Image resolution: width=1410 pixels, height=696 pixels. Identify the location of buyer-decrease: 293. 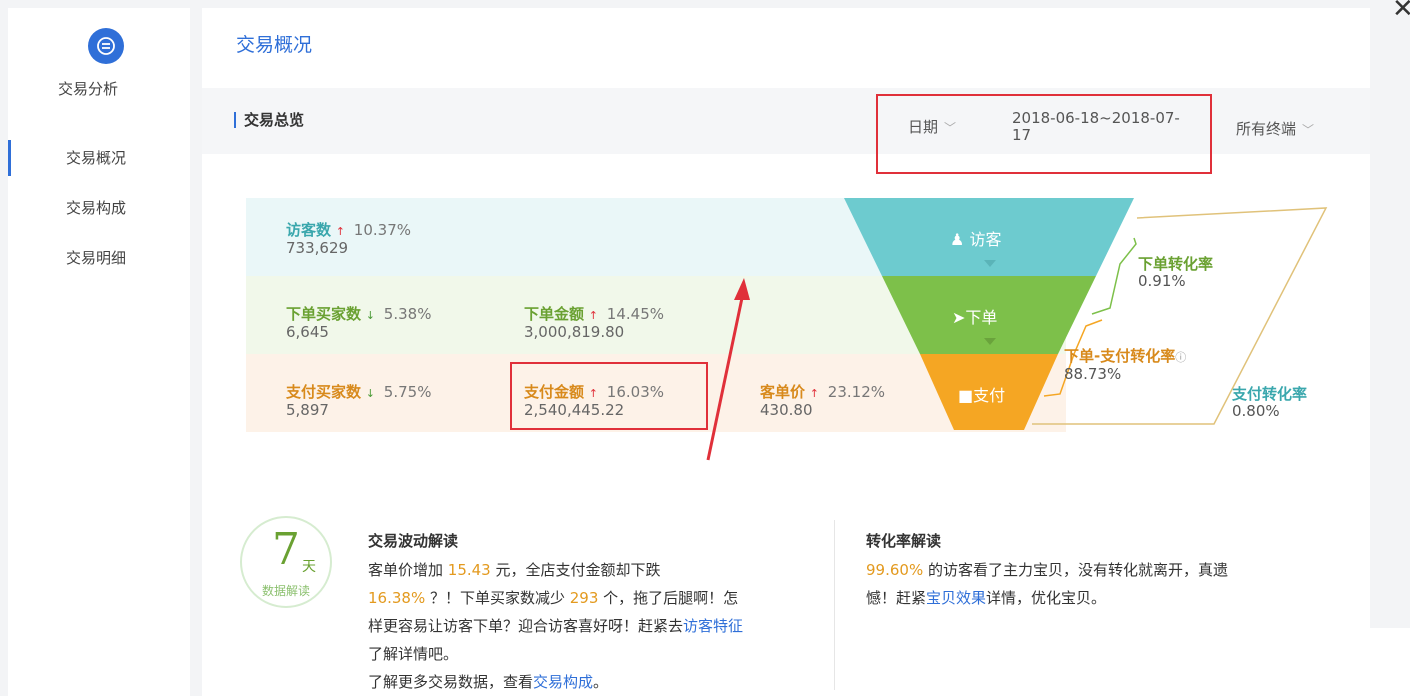
(584, 598).